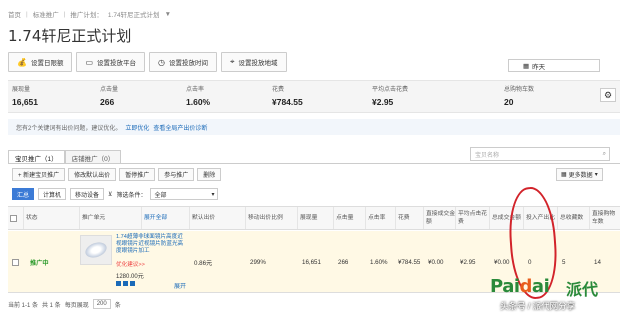  I want to click on status-badge: 推广中, so click(39, 263).